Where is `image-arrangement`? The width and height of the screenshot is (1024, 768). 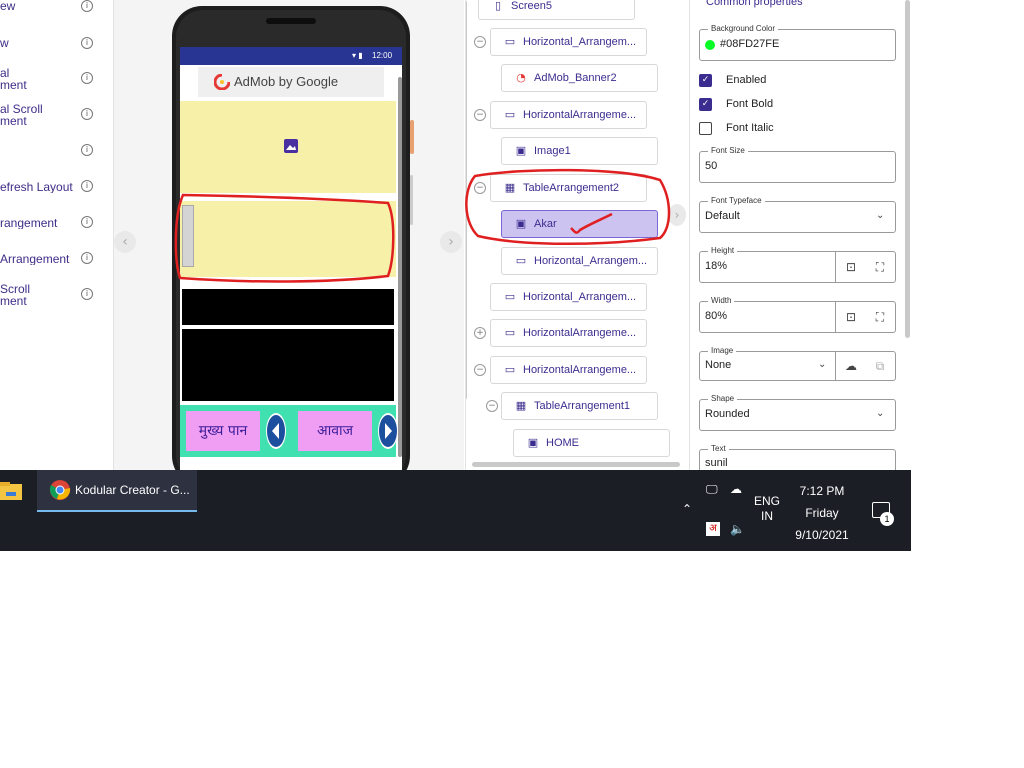
image-arrangement is located at coordinates (288, 147).